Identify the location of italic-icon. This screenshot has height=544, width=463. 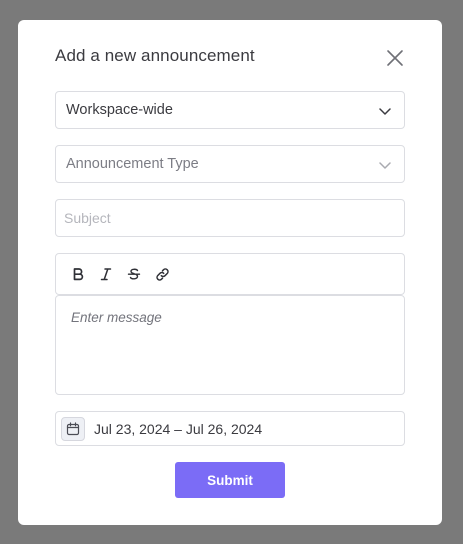
(106, 274).